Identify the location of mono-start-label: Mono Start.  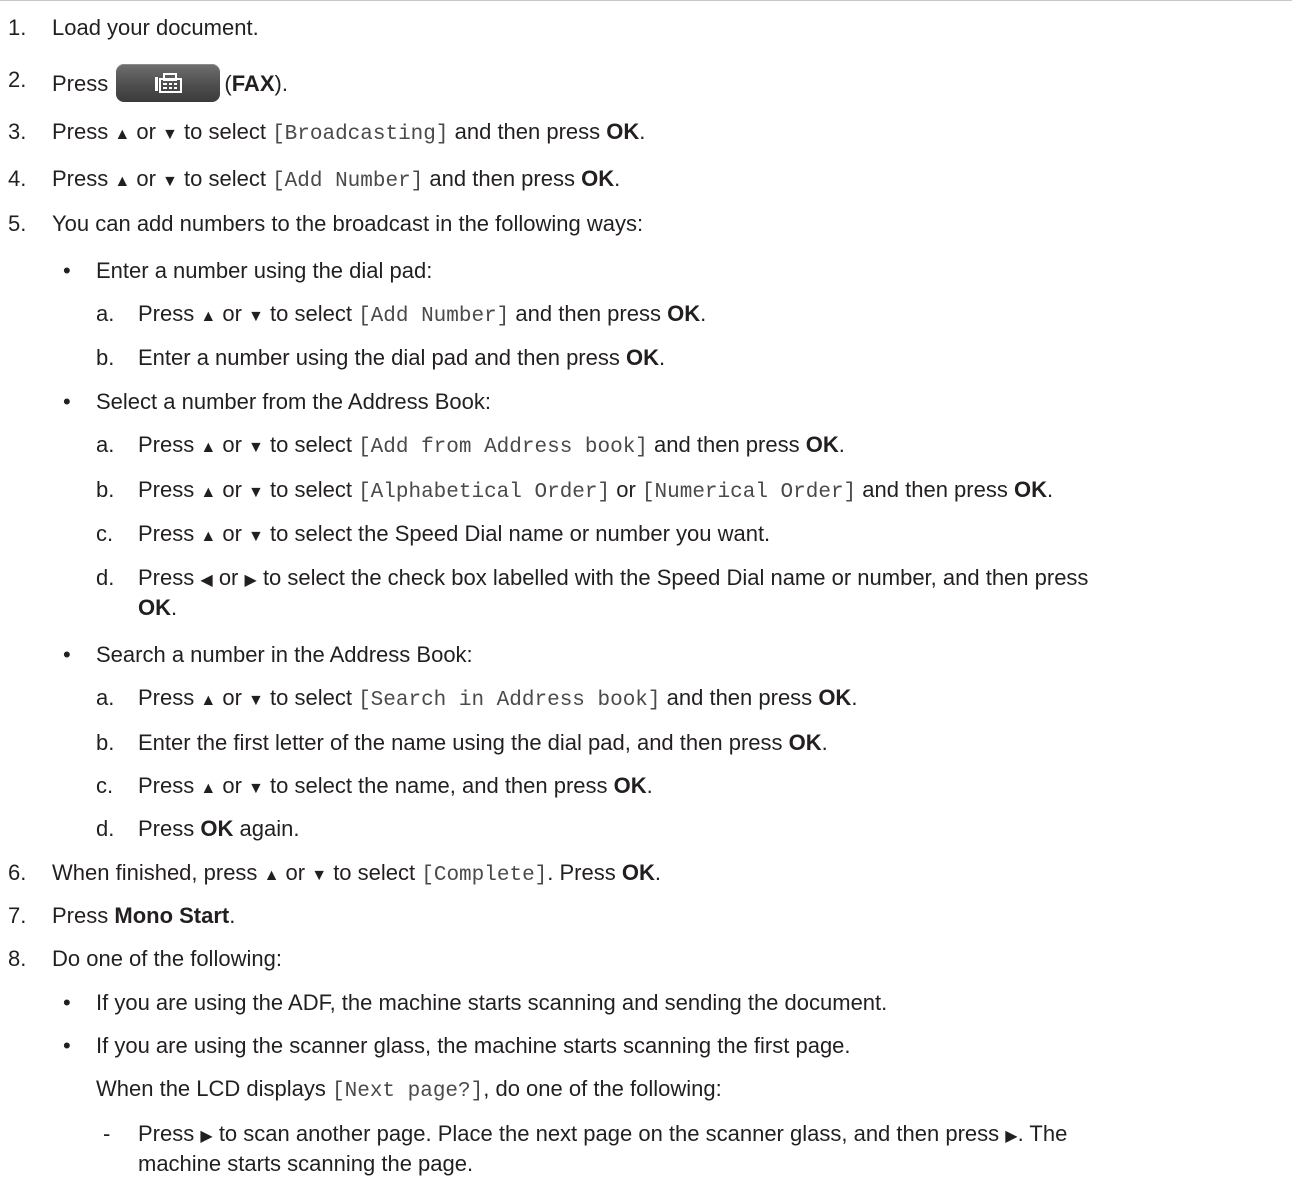
(172, 915).